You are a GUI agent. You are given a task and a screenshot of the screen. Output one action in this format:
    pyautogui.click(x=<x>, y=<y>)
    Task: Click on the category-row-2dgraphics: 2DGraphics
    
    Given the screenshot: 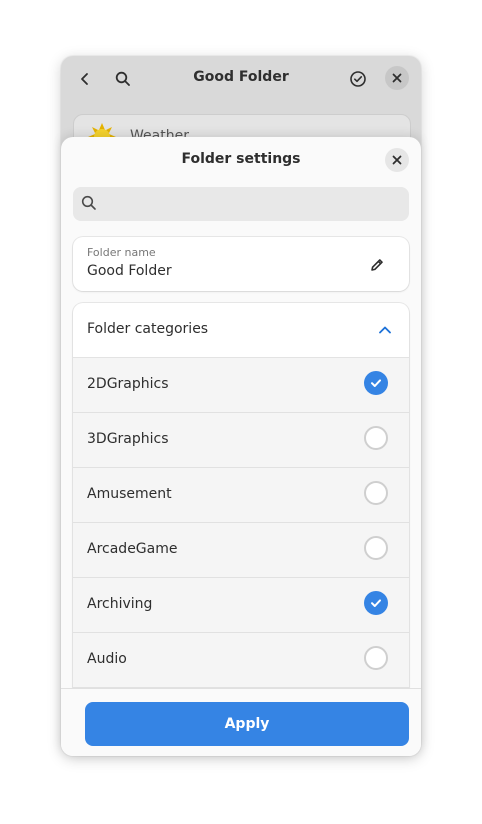 What is the action you would take?
    pyautogui.click(x=241, y=385)
    